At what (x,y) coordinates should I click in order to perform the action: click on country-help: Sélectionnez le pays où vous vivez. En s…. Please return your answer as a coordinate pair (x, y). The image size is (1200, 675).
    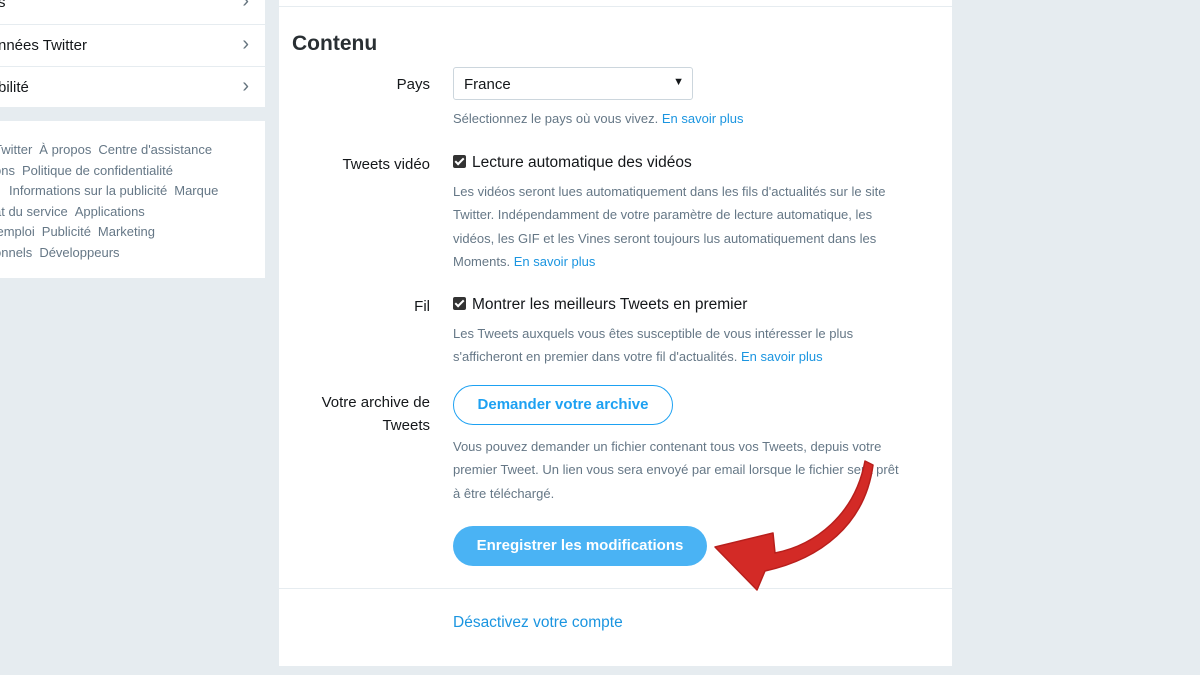
    Looking at the image, I should click on (683, 118).